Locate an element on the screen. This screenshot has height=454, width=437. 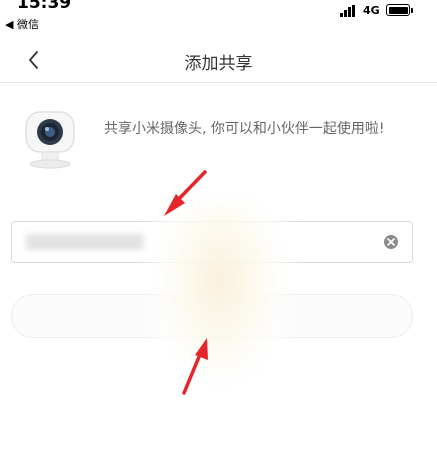
arrow-pointing-to-input is located at coordinates (185, 193).